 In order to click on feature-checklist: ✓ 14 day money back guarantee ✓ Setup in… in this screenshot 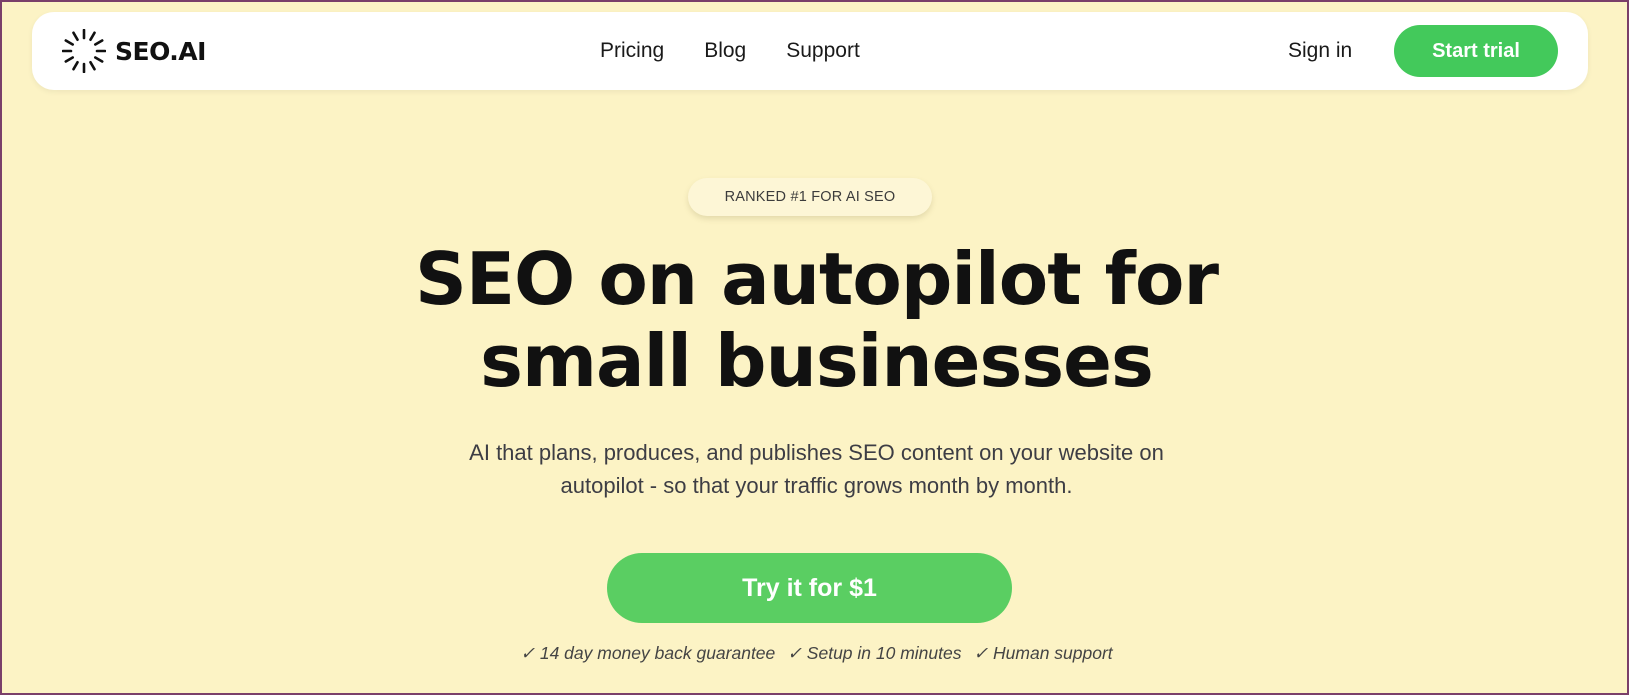, I will do `click(816, 653)`.